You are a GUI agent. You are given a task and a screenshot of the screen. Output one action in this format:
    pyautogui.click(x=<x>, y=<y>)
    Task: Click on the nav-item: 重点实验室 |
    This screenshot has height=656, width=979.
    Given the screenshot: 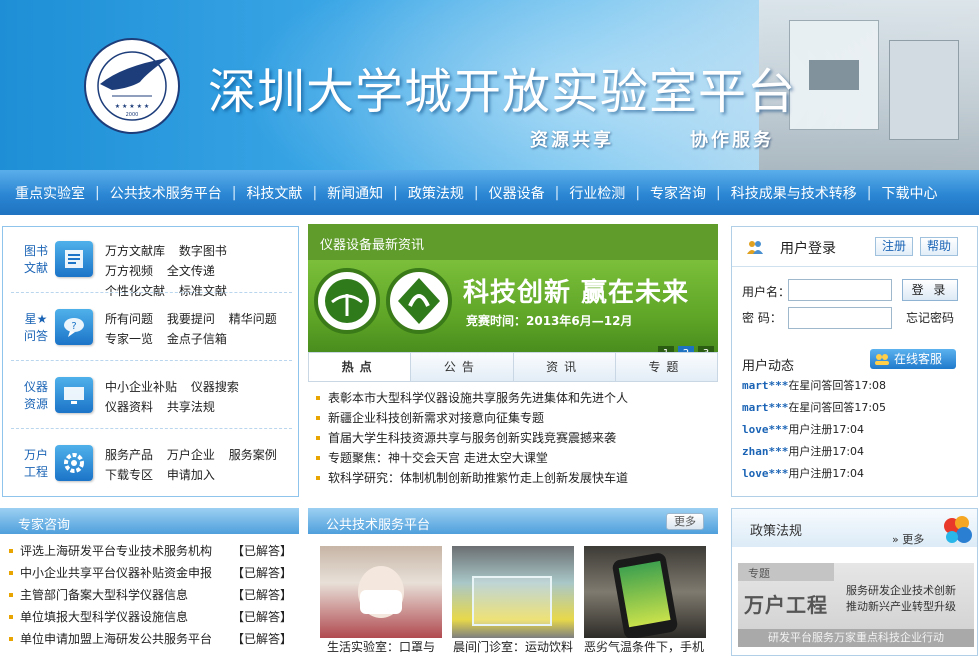 What is the action you would take?
    pyautogui.click(x=62, y=193)
    